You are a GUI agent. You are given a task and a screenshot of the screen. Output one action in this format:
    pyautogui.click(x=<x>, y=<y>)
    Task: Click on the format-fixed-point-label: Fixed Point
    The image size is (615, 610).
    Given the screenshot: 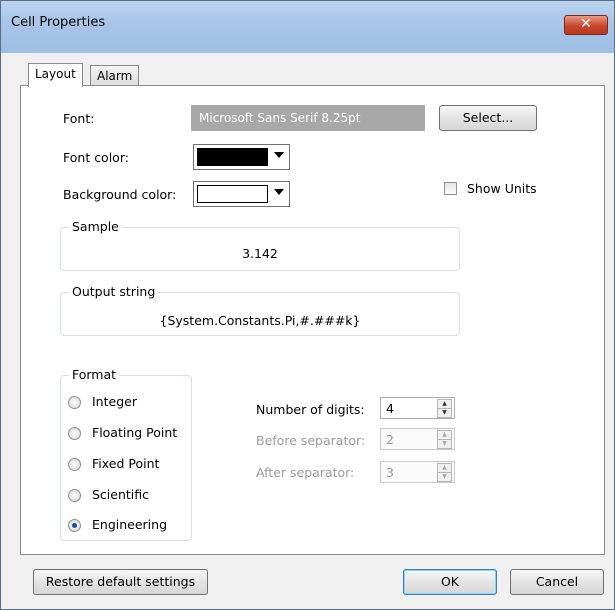 What is the action you would take?
    pyautogui.click(x=125, y=463)
    